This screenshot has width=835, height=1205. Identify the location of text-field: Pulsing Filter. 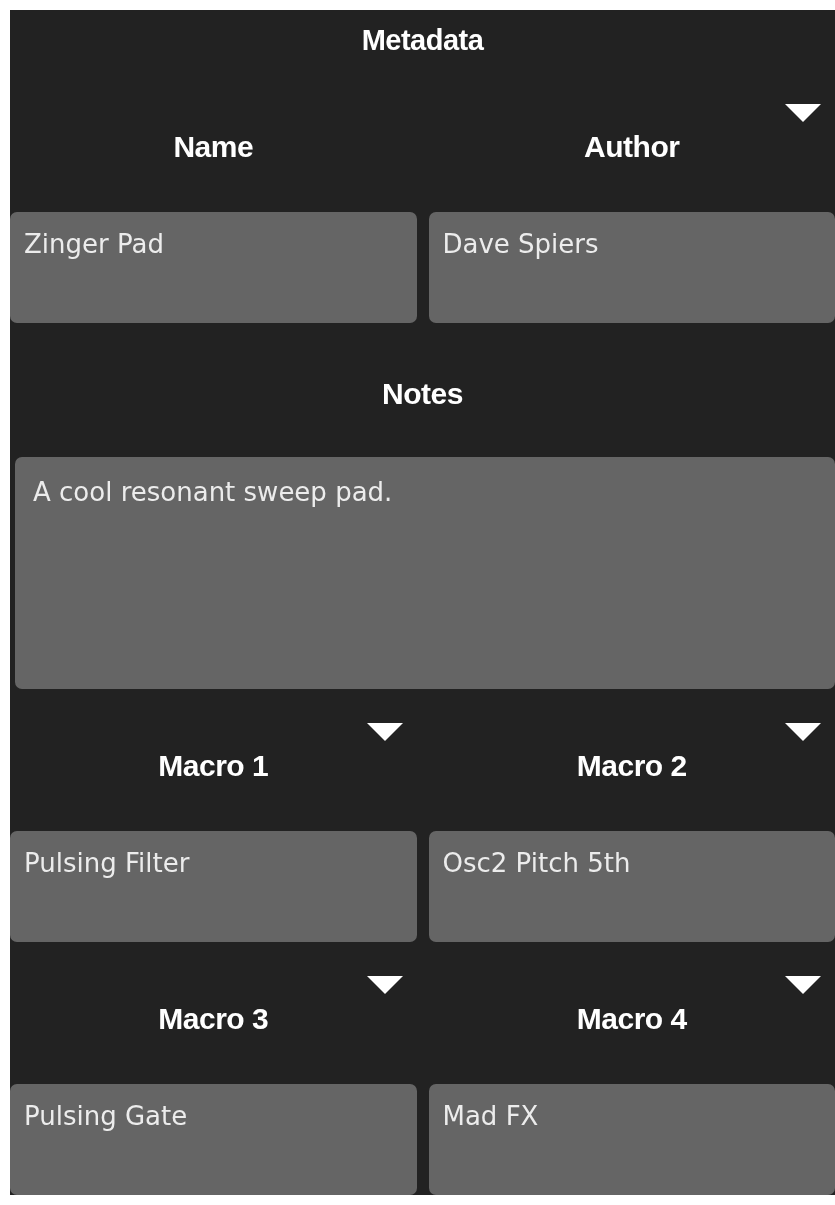
(213, 886).